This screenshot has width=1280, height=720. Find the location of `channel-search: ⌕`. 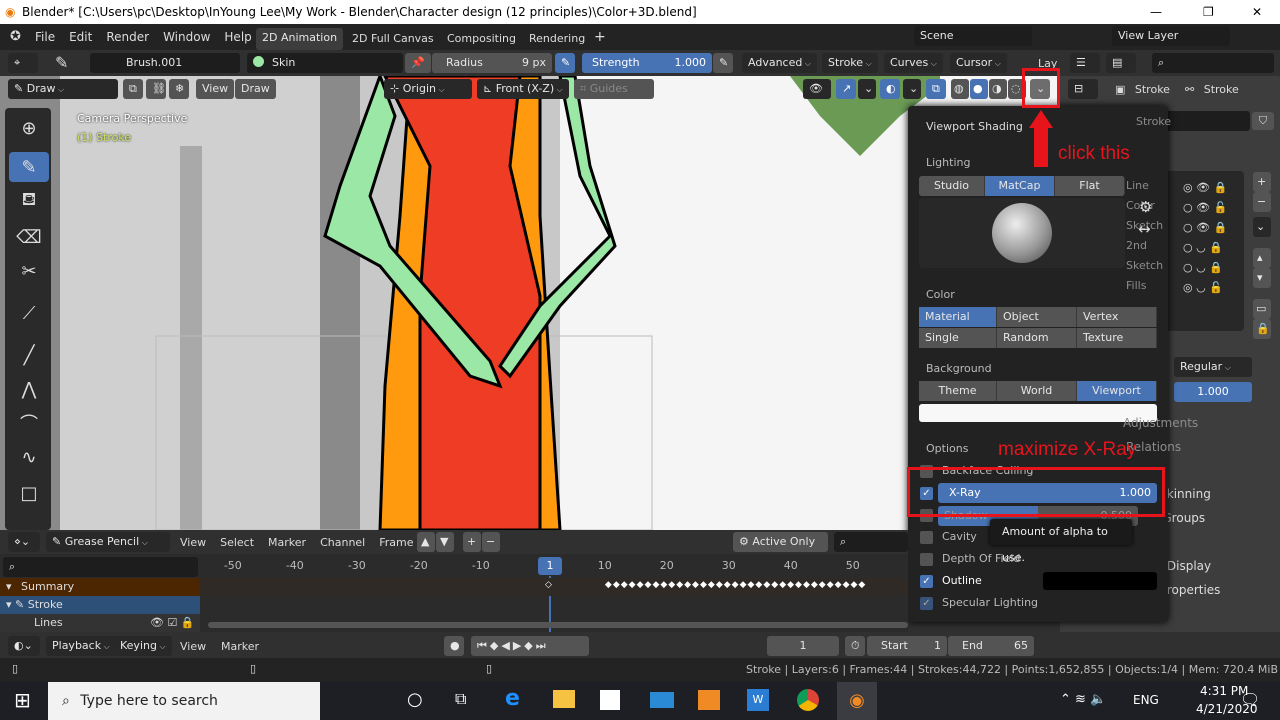

channel-search: ⌕ is located at coordinates (100, 567).